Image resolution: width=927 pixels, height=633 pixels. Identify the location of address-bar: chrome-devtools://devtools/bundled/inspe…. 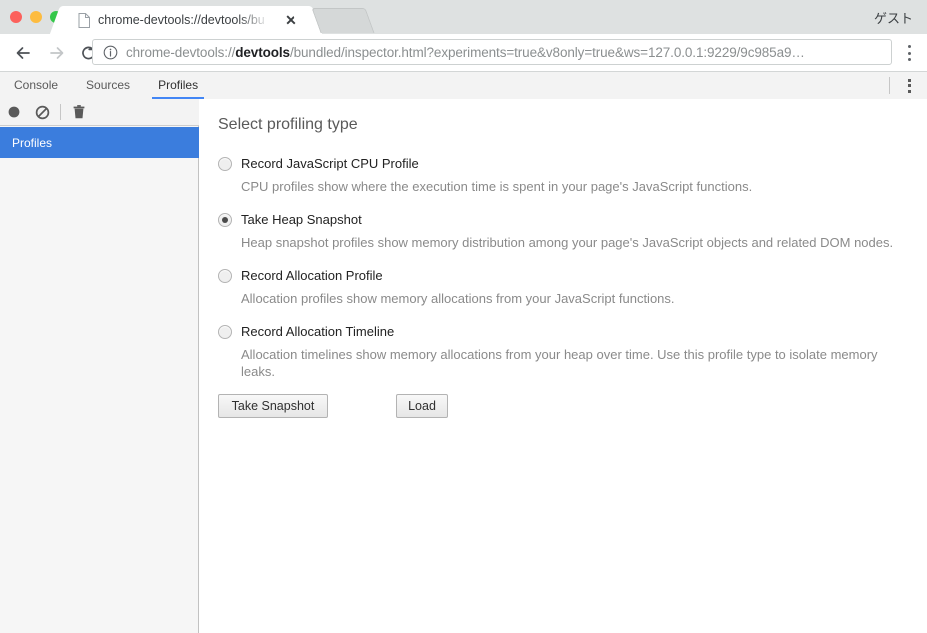
(492, 52).